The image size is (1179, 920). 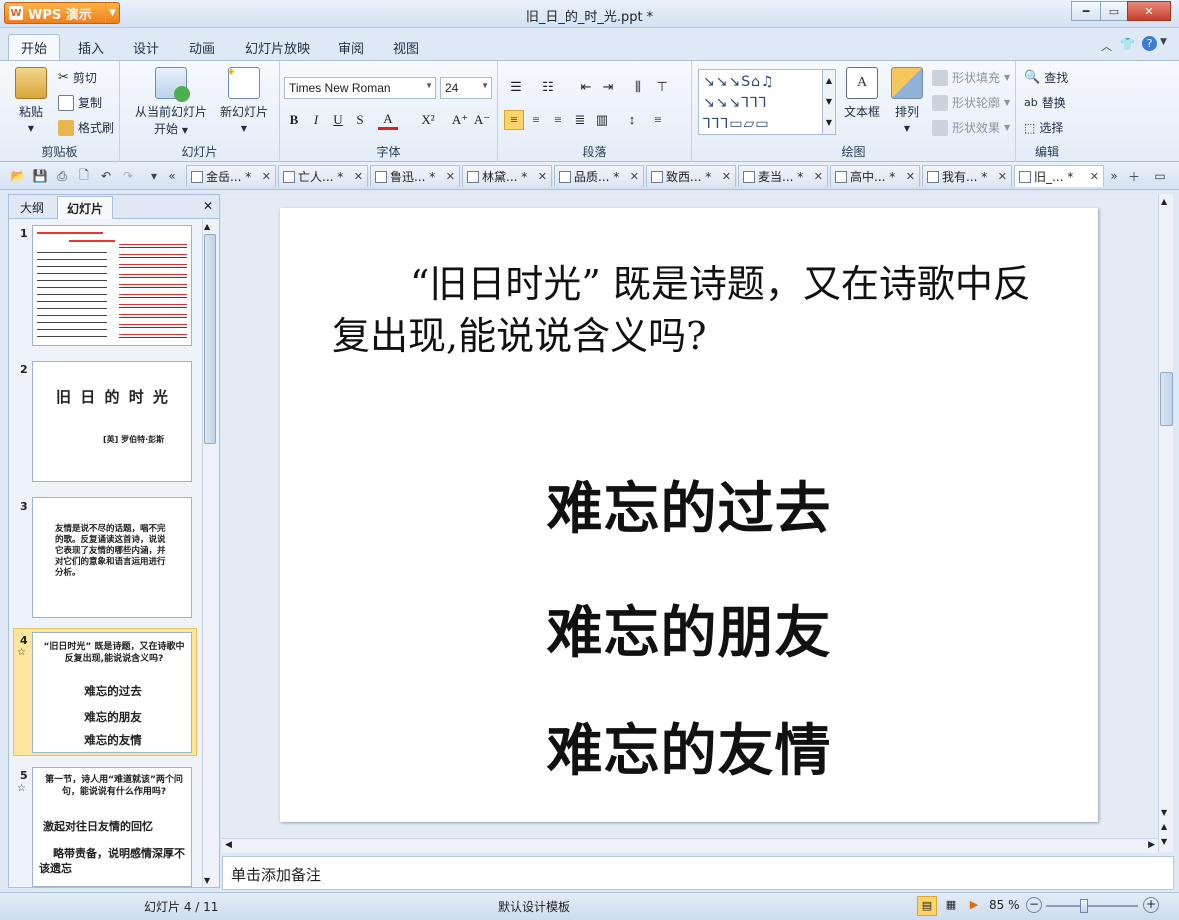 I want to click on tab-design: 设计, so click(x=146, y=47).